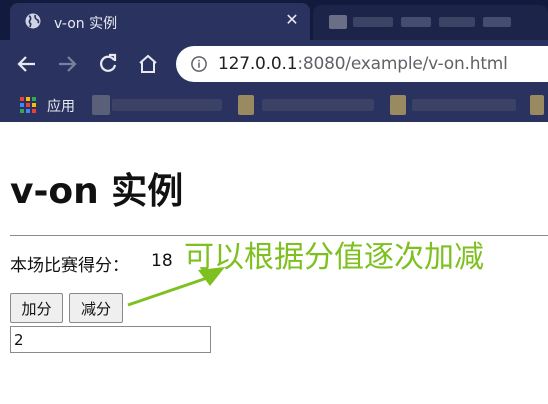 This screenshot has width=548, height=404. Describe the element at coordinates (199, 64) in the screenshot. I see `info-icon` at that location.